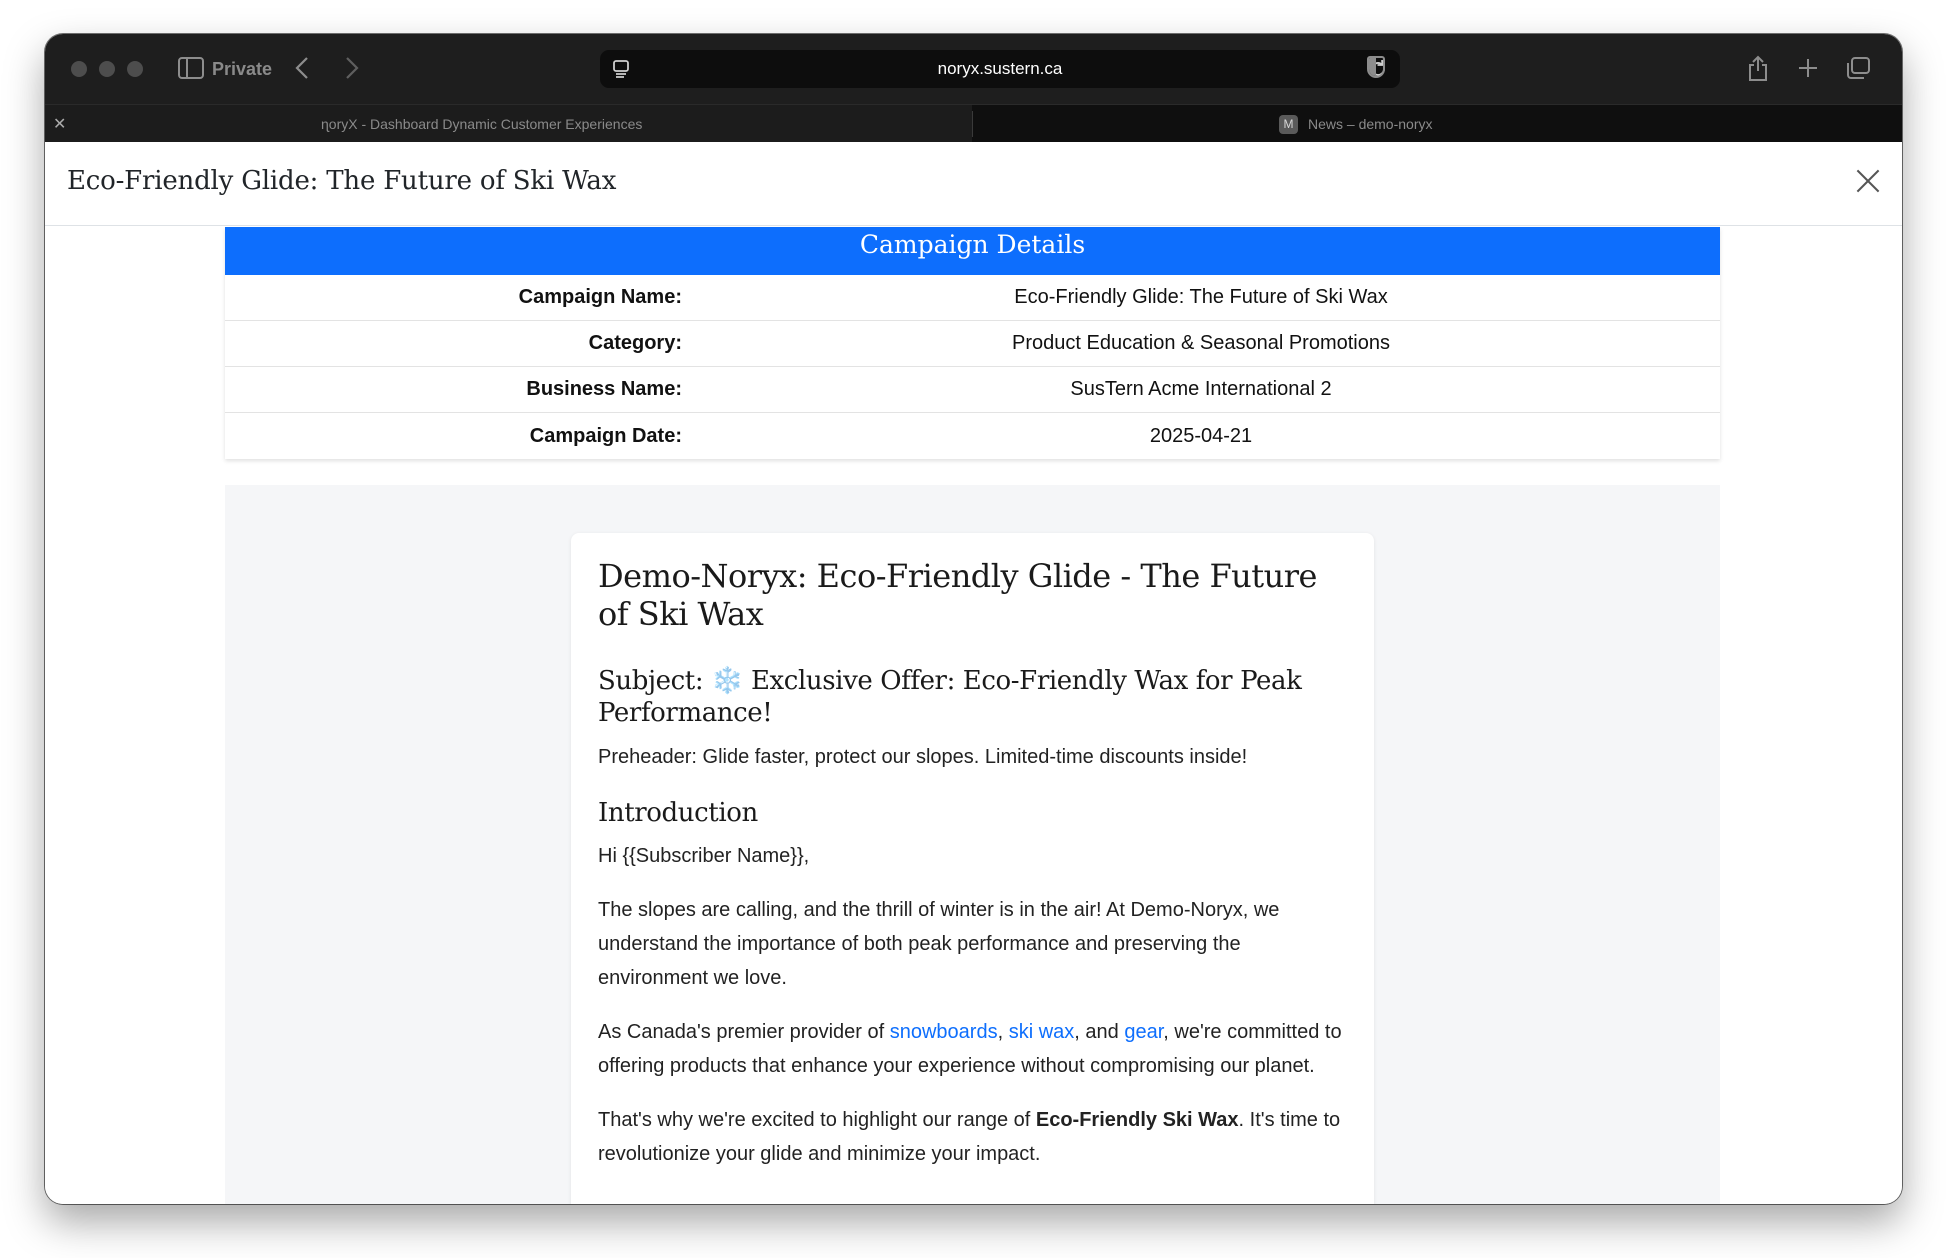  I want to click on address-bar: noryx.sustern.ca, so click(1000, 69).